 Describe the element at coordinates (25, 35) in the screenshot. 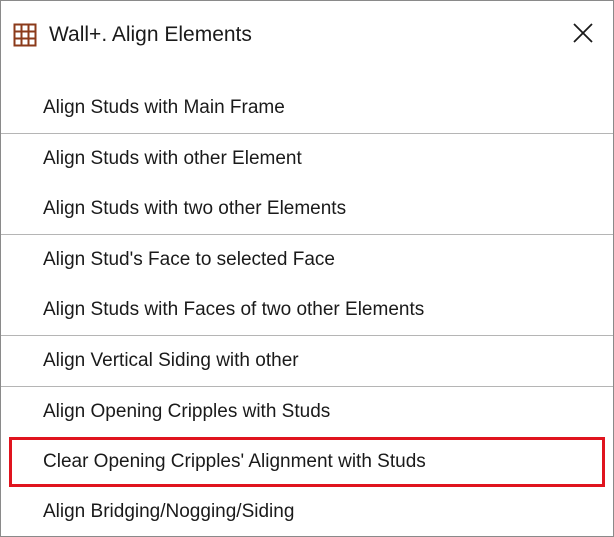

I see `wall-grid-icon` at that location.